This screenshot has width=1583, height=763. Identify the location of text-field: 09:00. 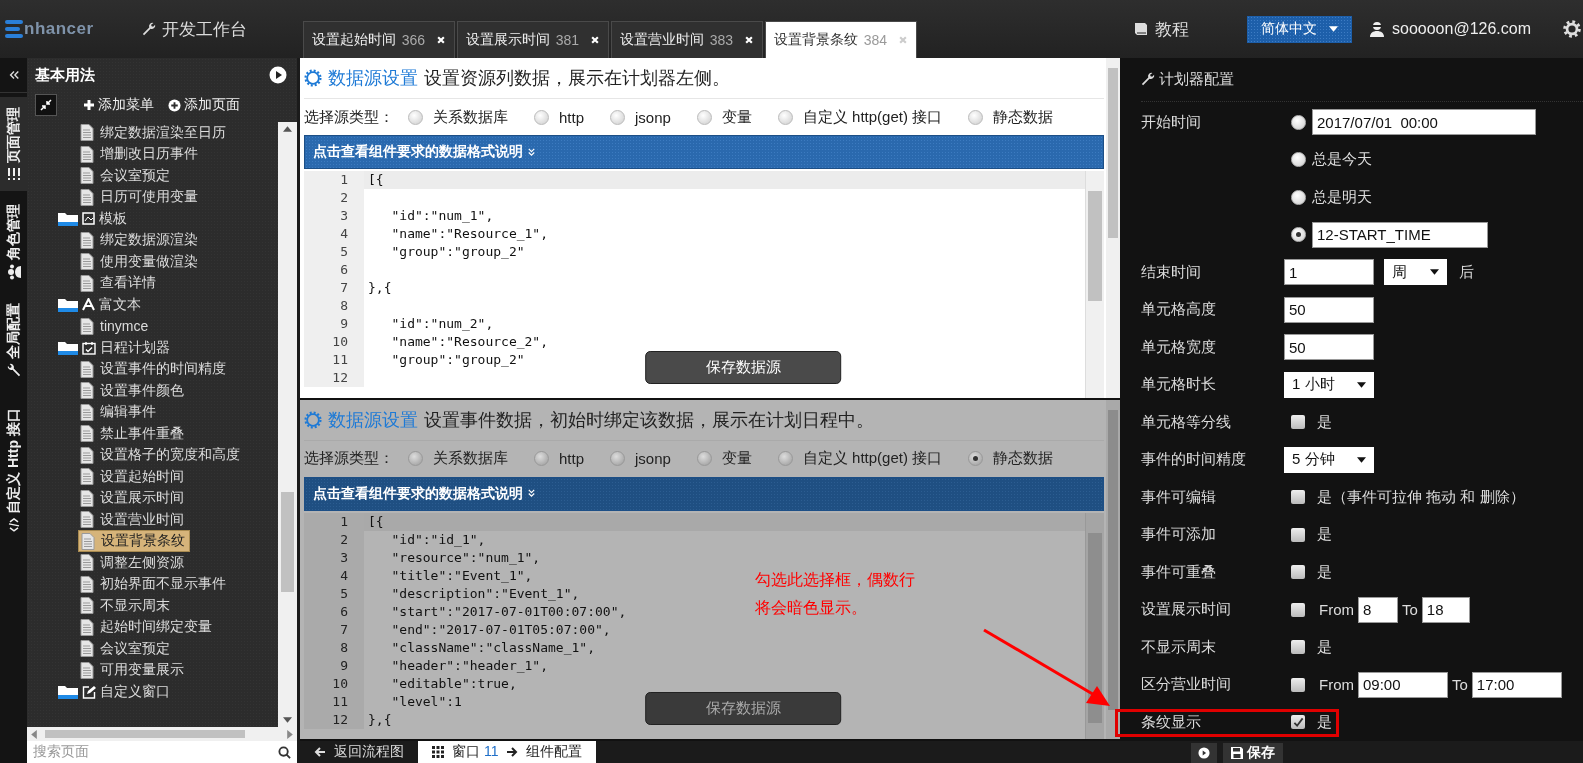
(1403, 684).